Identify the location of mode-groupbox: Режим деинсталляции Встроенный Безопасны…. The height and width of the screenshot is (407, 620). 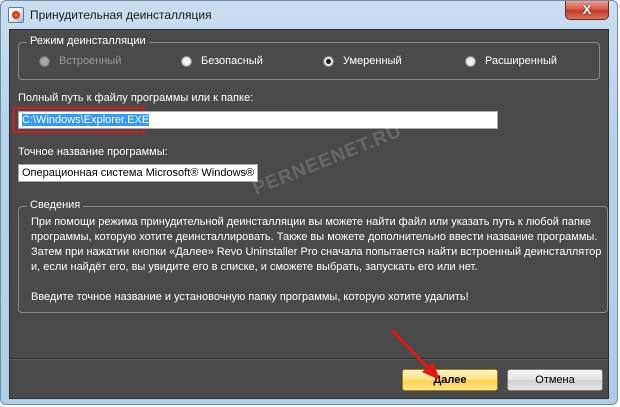
(309, 57).